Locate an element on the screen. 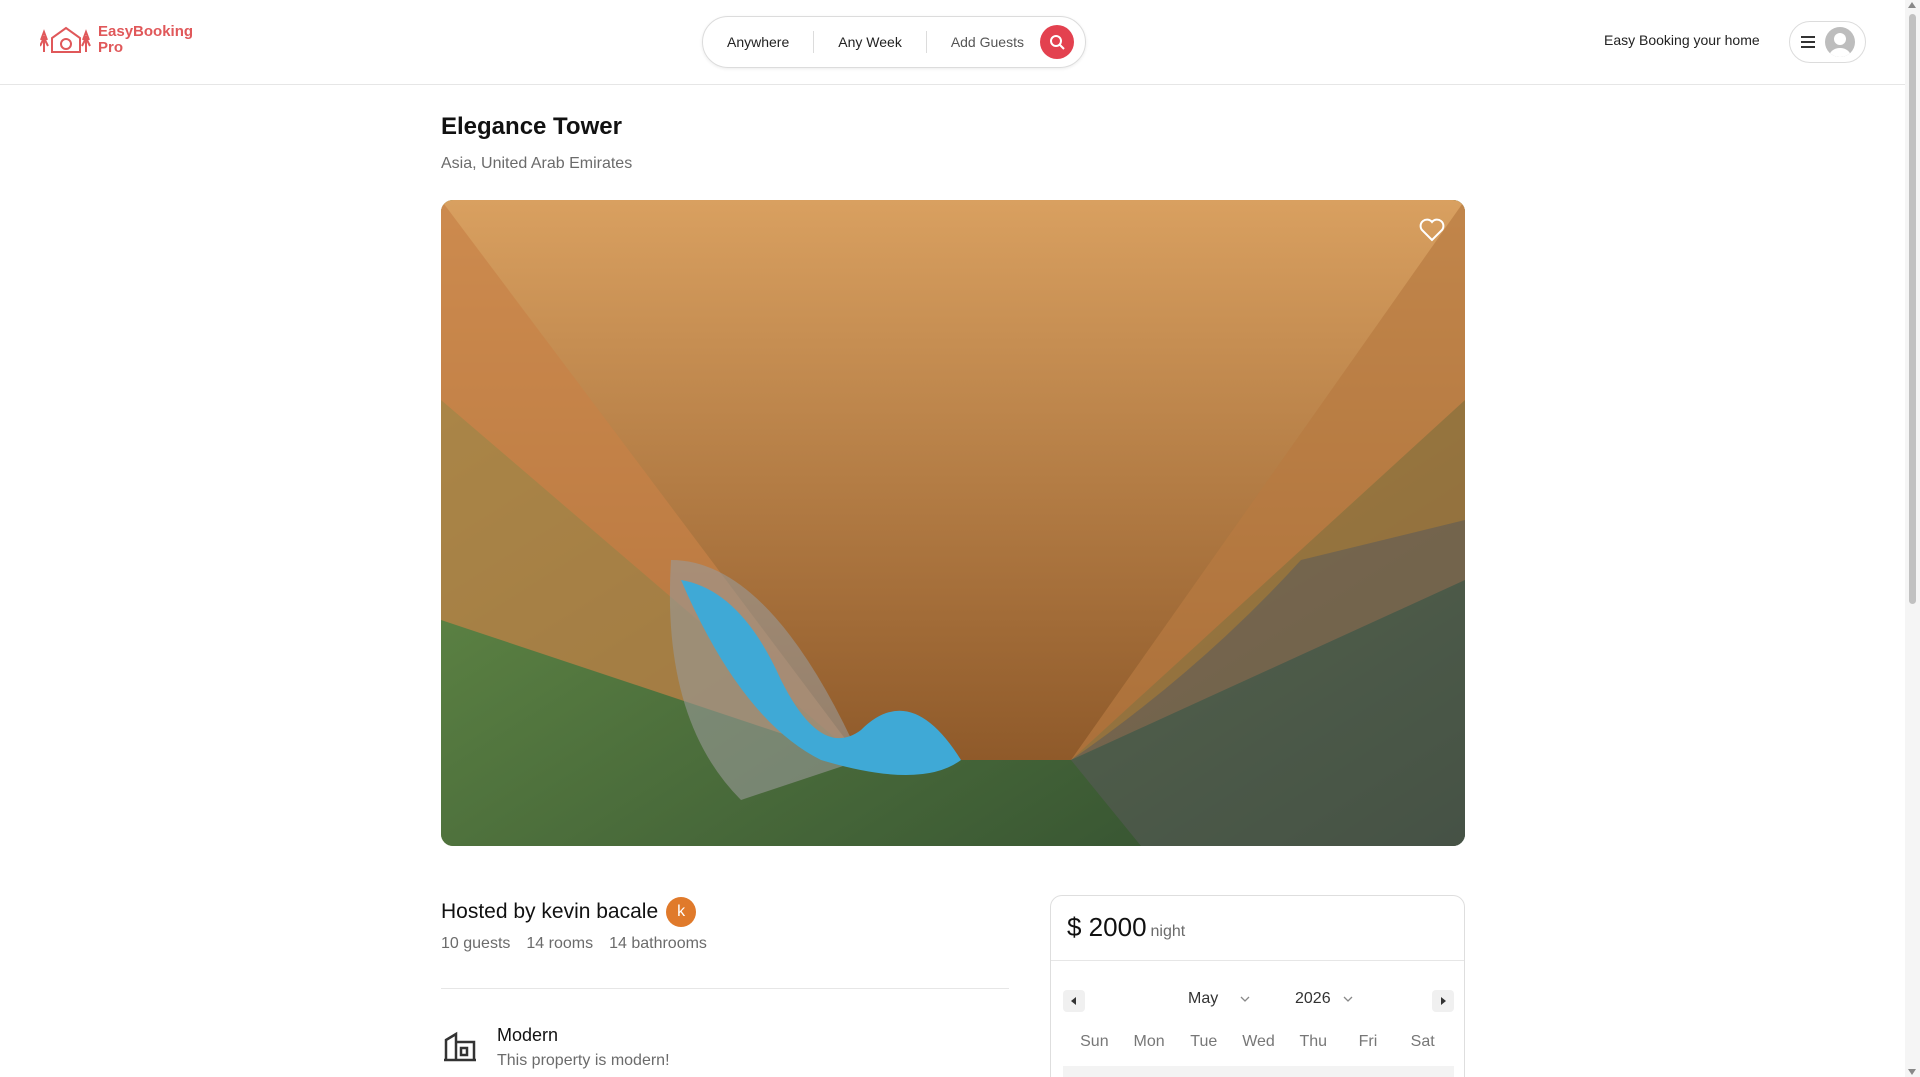 This screenshot has height=1077, width=1920. month-value: May is located at coordinates (1203, 998).